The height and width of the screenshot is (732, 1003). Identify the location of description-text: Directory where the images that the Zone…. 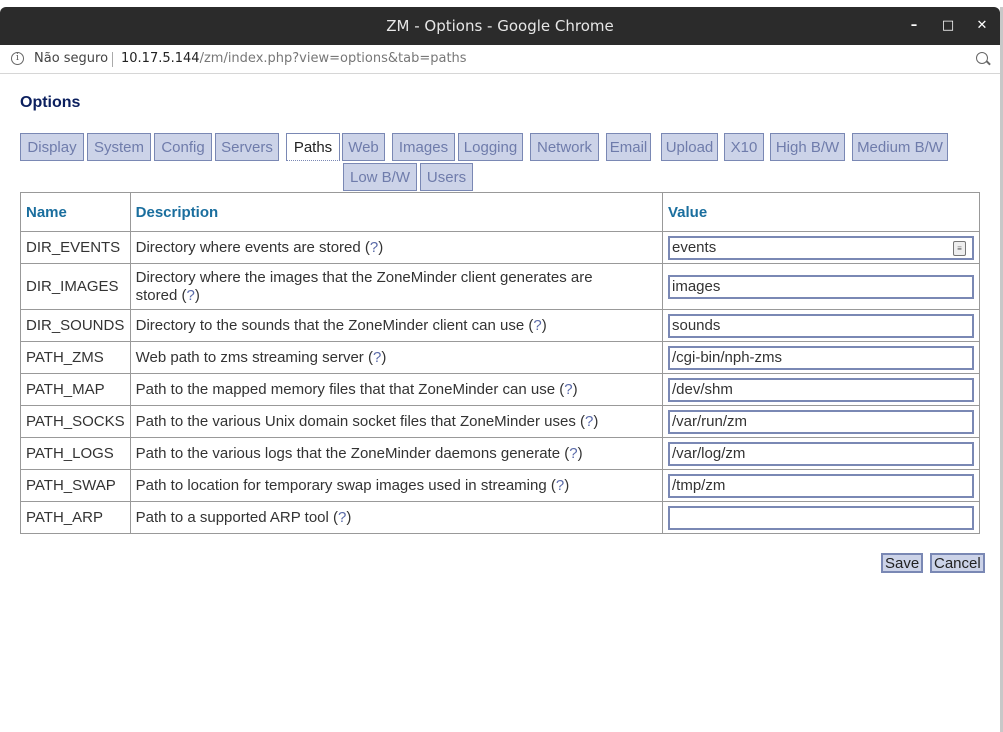
(364, 277).